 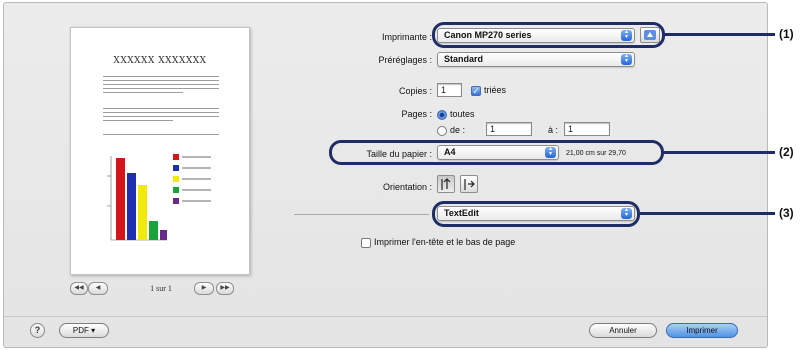 I want to click on chart-bar-purple, so click(x=163, y=235).